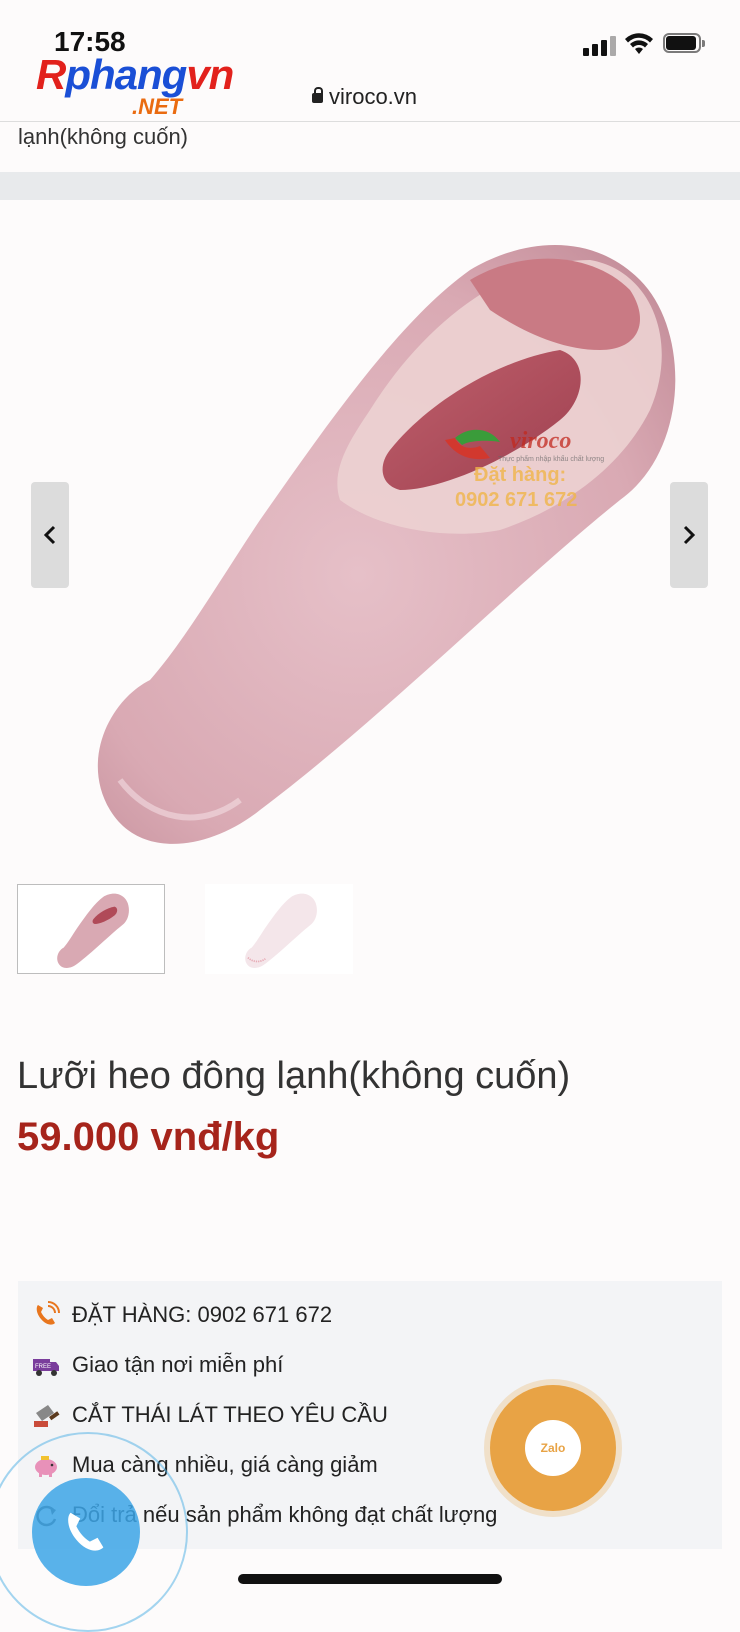 Image resolution: width=740 pixels, height=1632 pixels. I want to click on watermark-suffix: .NET, so click(157, 106).